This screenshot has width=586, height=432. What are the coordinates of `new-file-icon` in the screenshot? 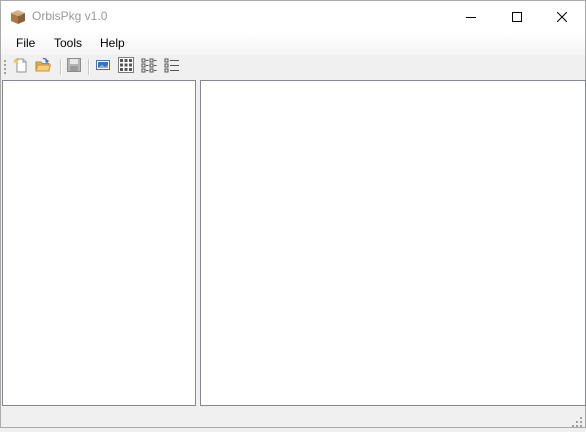 It's located at (21, 67).